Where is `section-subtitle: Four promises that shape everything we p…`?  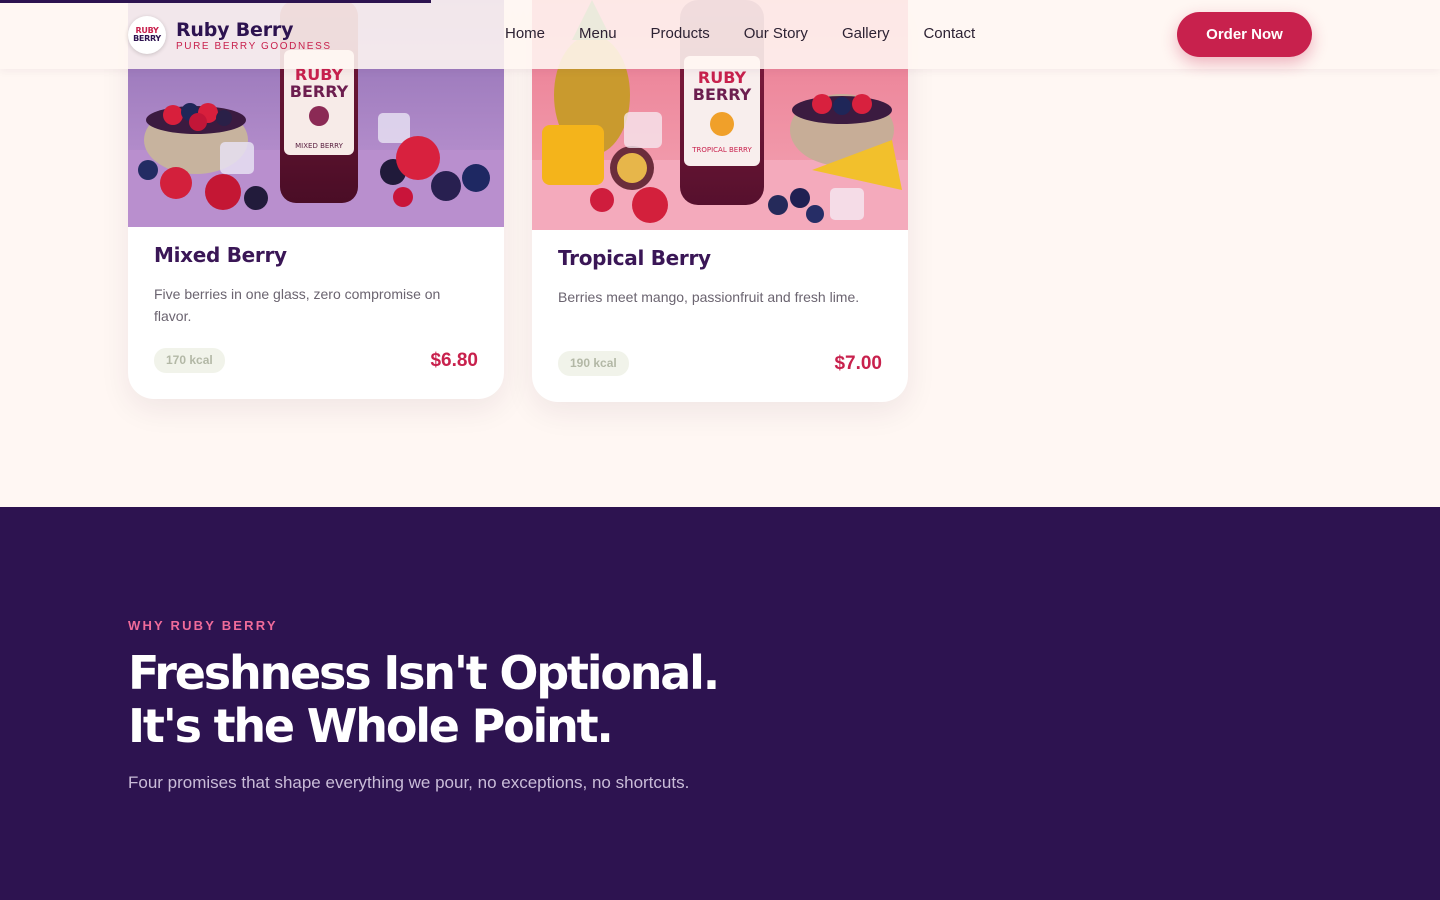 section-subtitle: Four promises that shape everything we p… is located at coordinates (409, 782).